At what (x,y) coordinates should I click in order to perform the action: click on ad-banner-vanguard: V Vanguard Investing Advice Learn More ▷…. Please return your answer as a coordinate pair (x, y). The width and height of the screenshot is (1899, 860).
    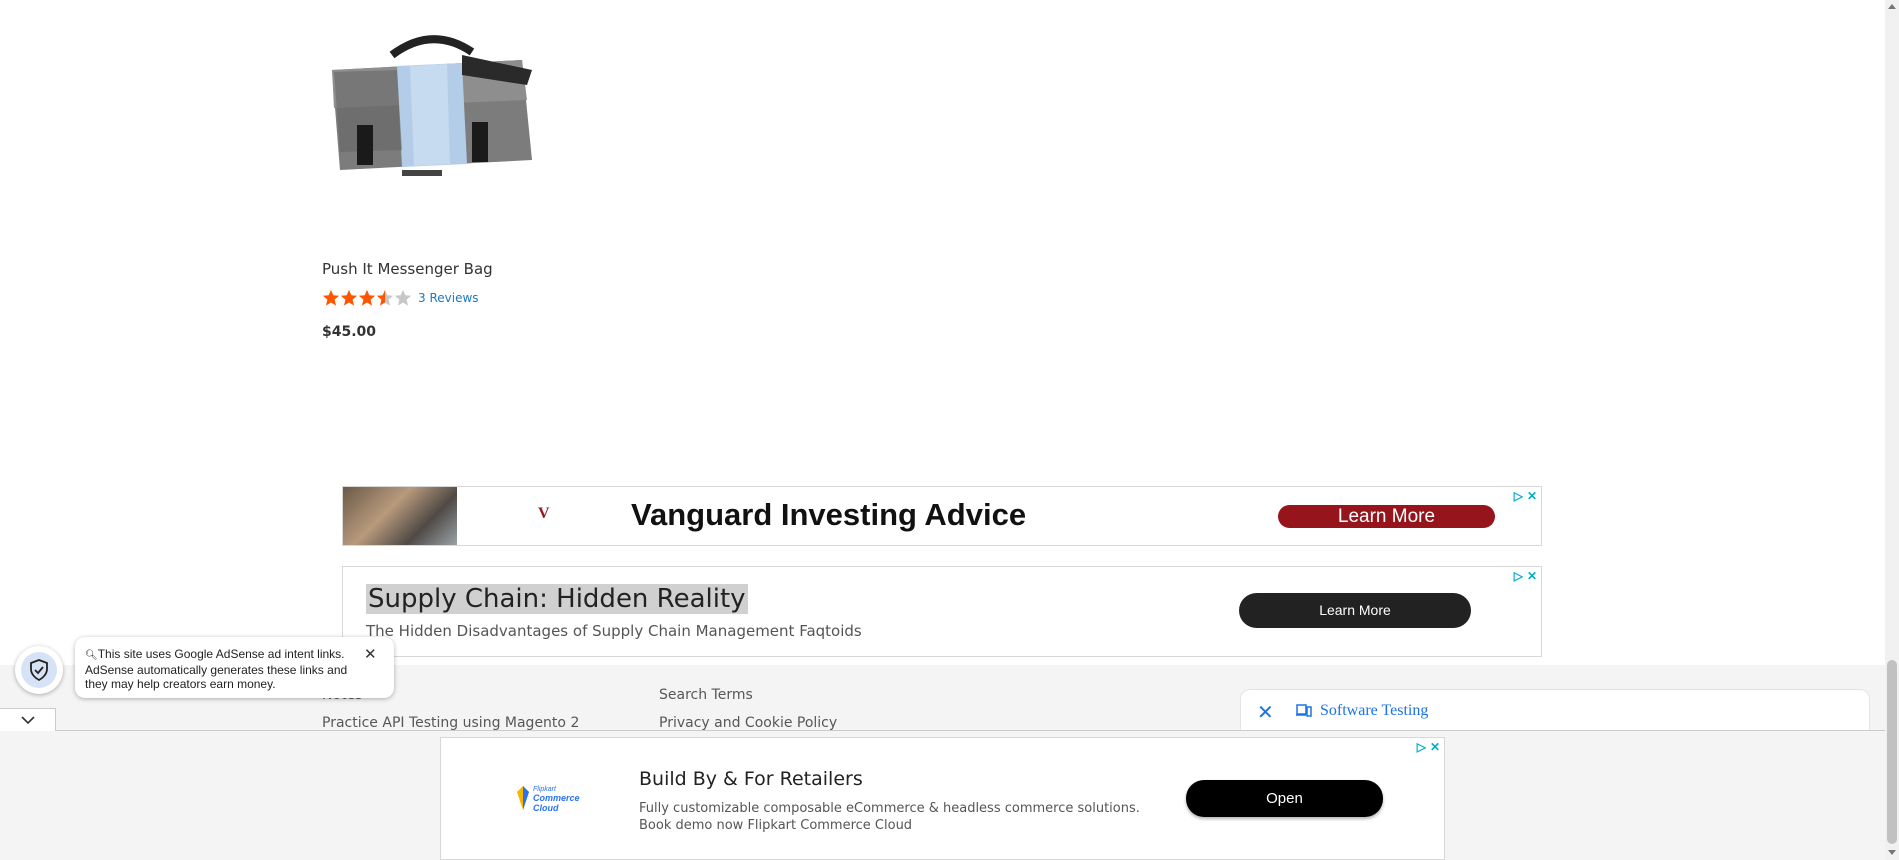
    Looking at the image, I should click on (942, 516).